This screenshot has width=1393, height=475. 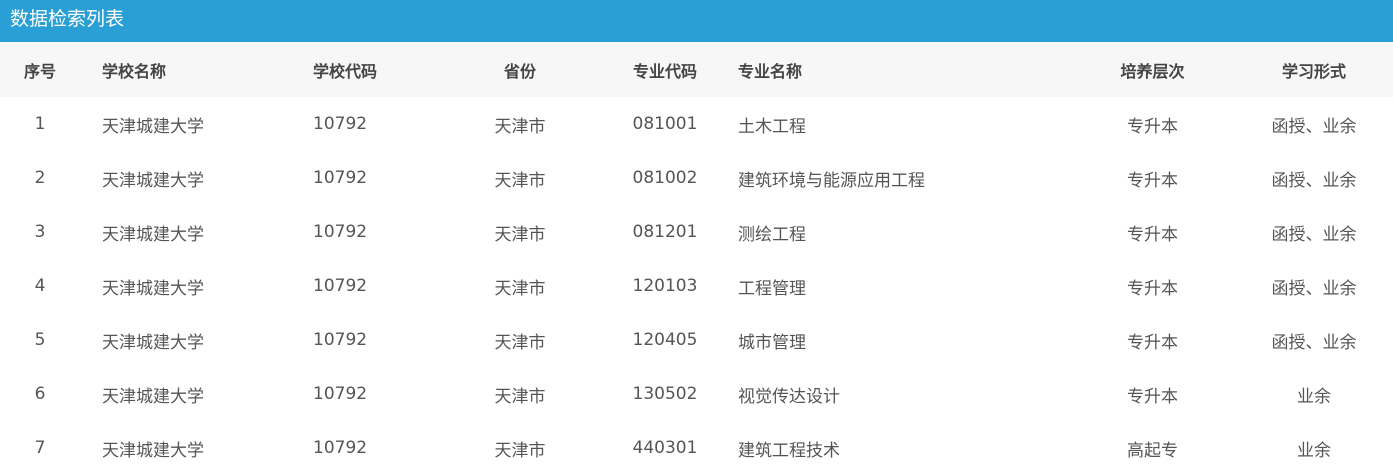 What do you see at coordinates (665, 69) in the screenshot?
I see `column-header: 专业代码` at bounding box center [665, 69].